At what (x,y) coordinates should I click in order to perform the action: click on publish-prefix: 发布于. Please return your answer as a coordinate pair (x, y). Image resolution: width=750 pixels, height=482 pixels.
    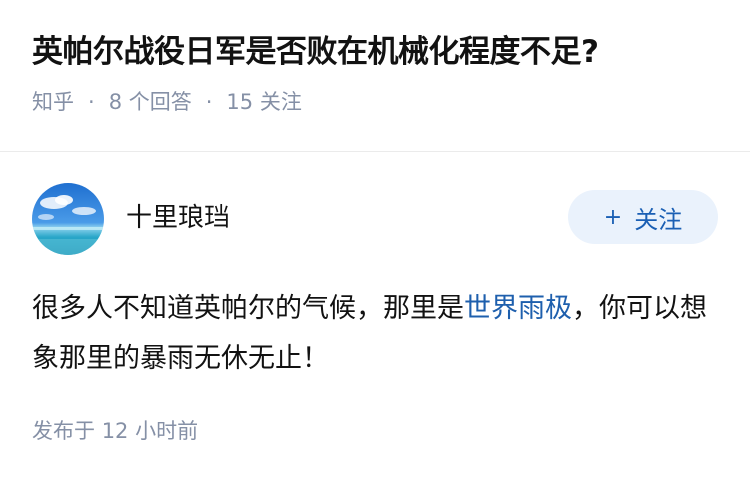
    Looking at the image, I should click on (63, 431).